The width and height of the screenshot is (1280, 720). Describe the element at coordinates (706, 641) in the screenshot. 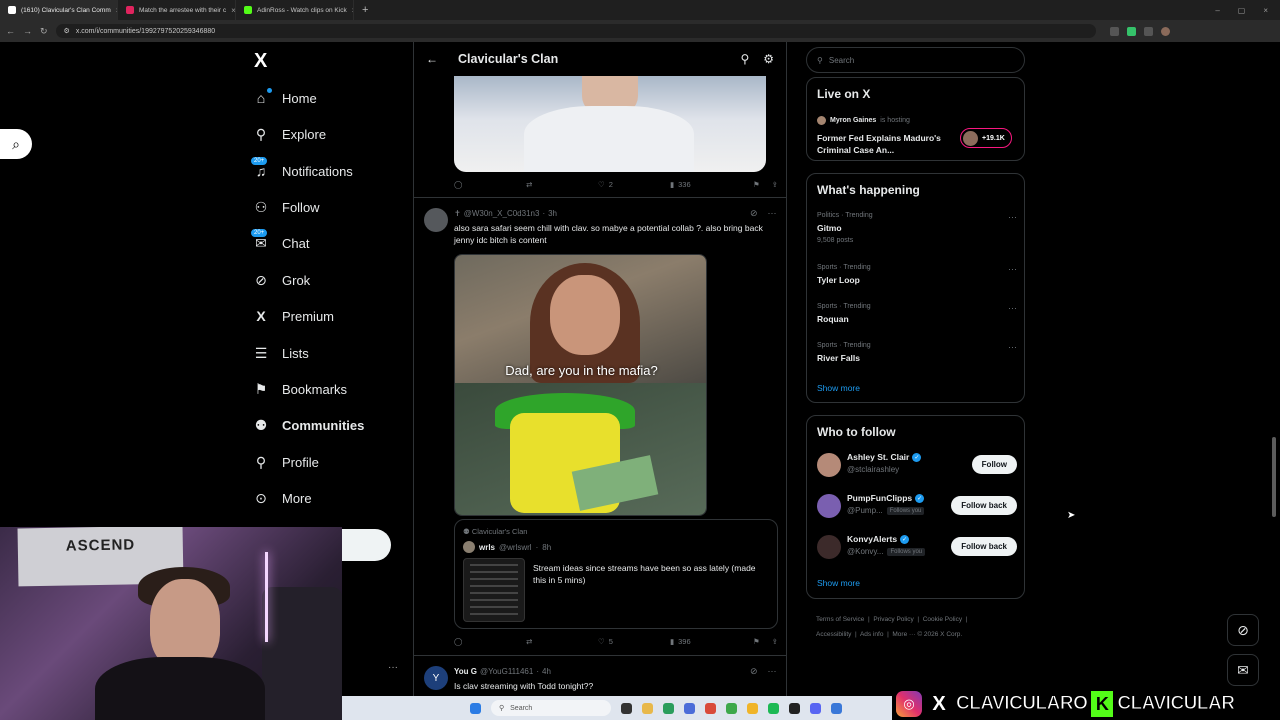

I see `views-button: ▮ 396` at that location.